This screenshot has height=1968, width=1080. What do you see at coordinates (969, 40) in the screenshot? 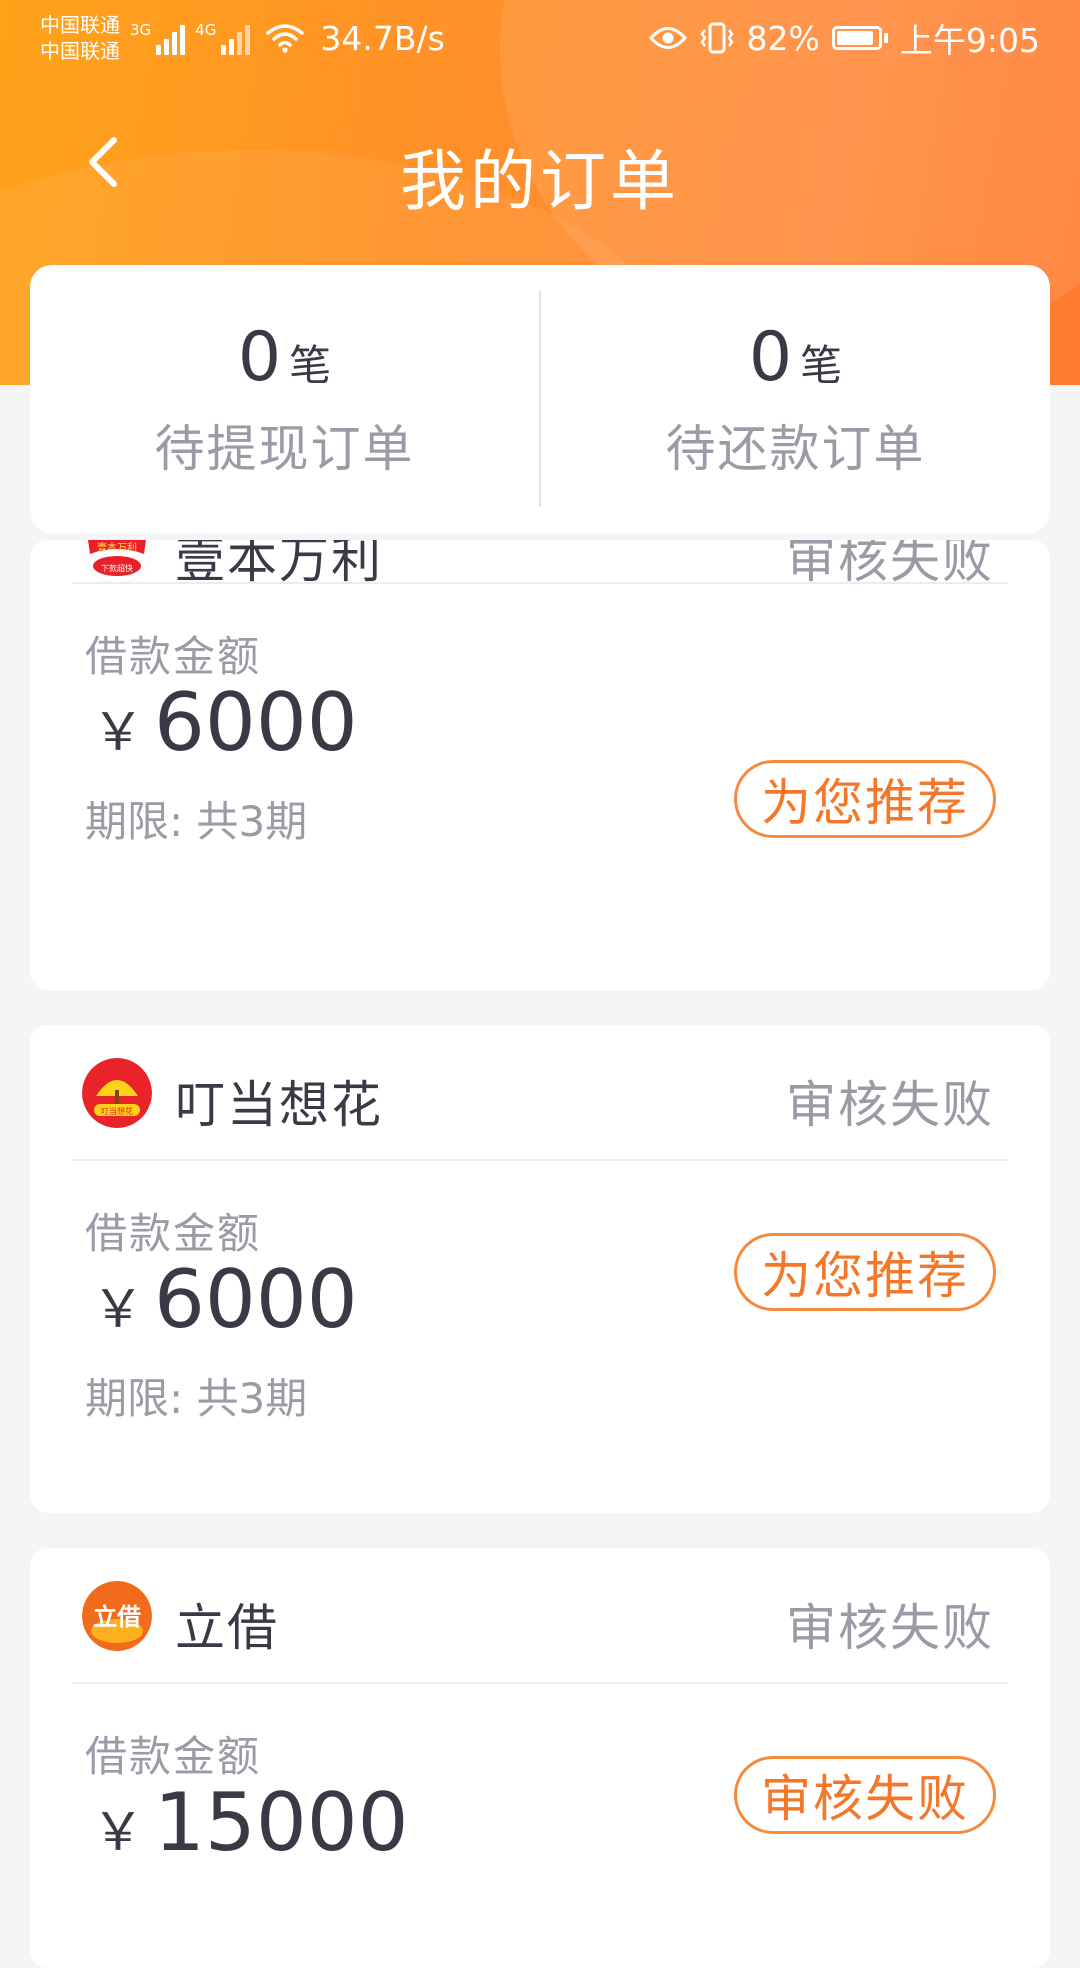
I see `clock: 上午9:05` at bounding box center [969, 40].